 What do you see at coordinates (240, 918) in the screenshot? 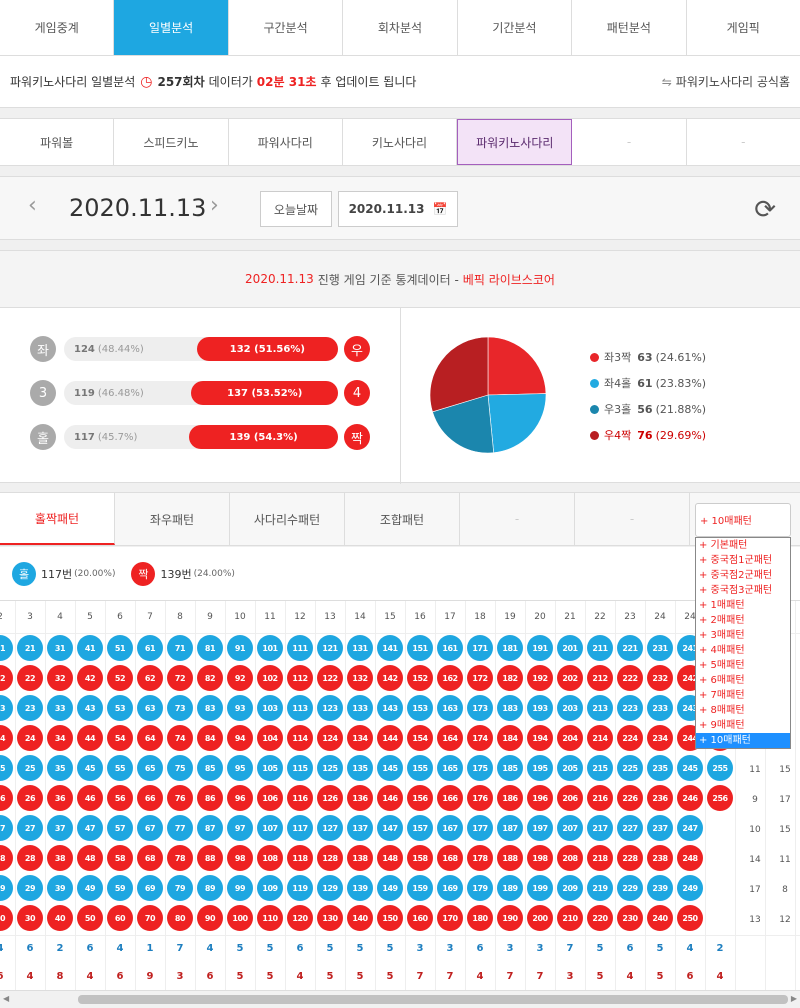
I see `pattern-ball: 100` at bounding box center [240, 918].